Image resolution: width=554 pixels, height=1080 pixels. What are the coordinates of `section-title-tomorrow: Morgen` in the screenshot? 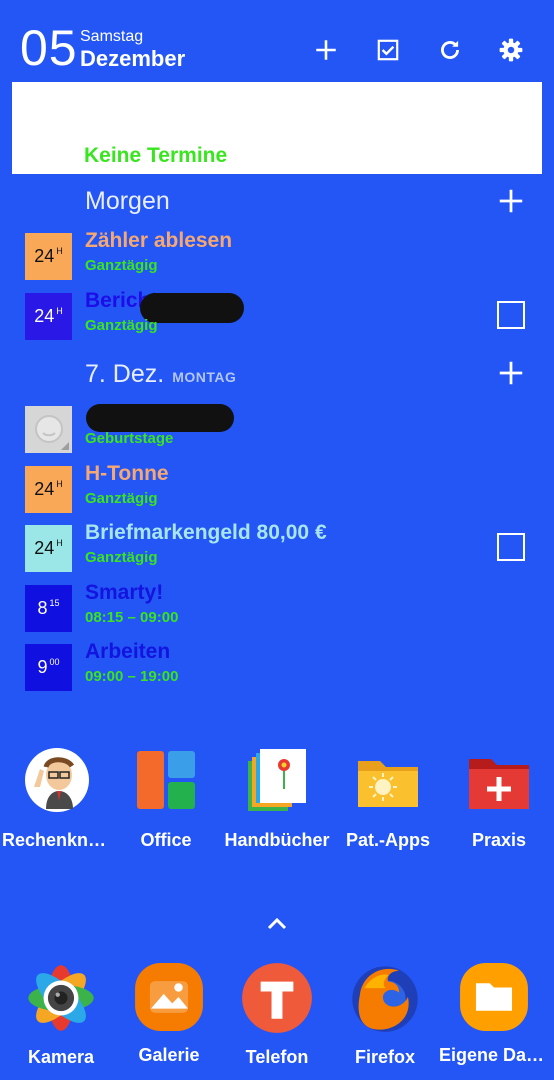 It's located at (127, 201).